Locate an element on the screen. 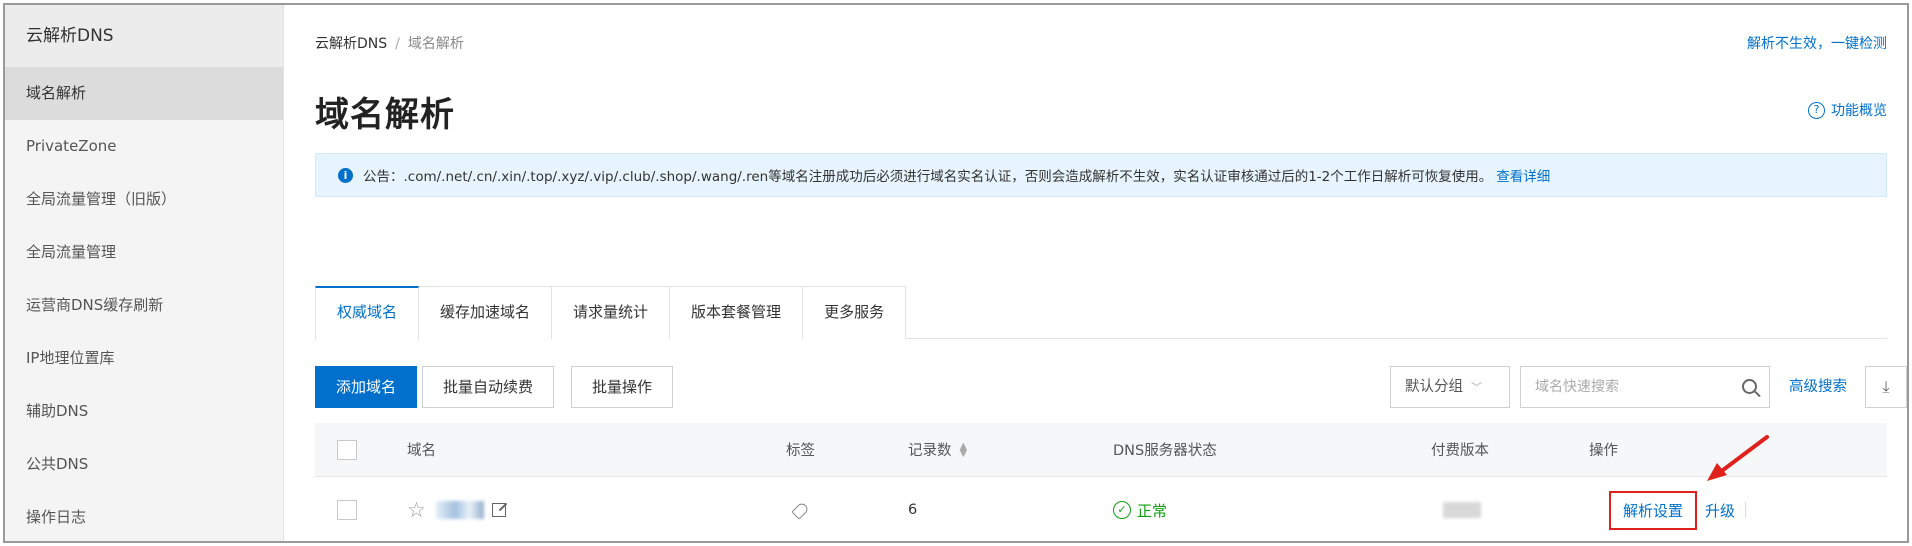 The height and width of the screenshot is (546, 1912). edit-icon is located at coordinates (498, 510).